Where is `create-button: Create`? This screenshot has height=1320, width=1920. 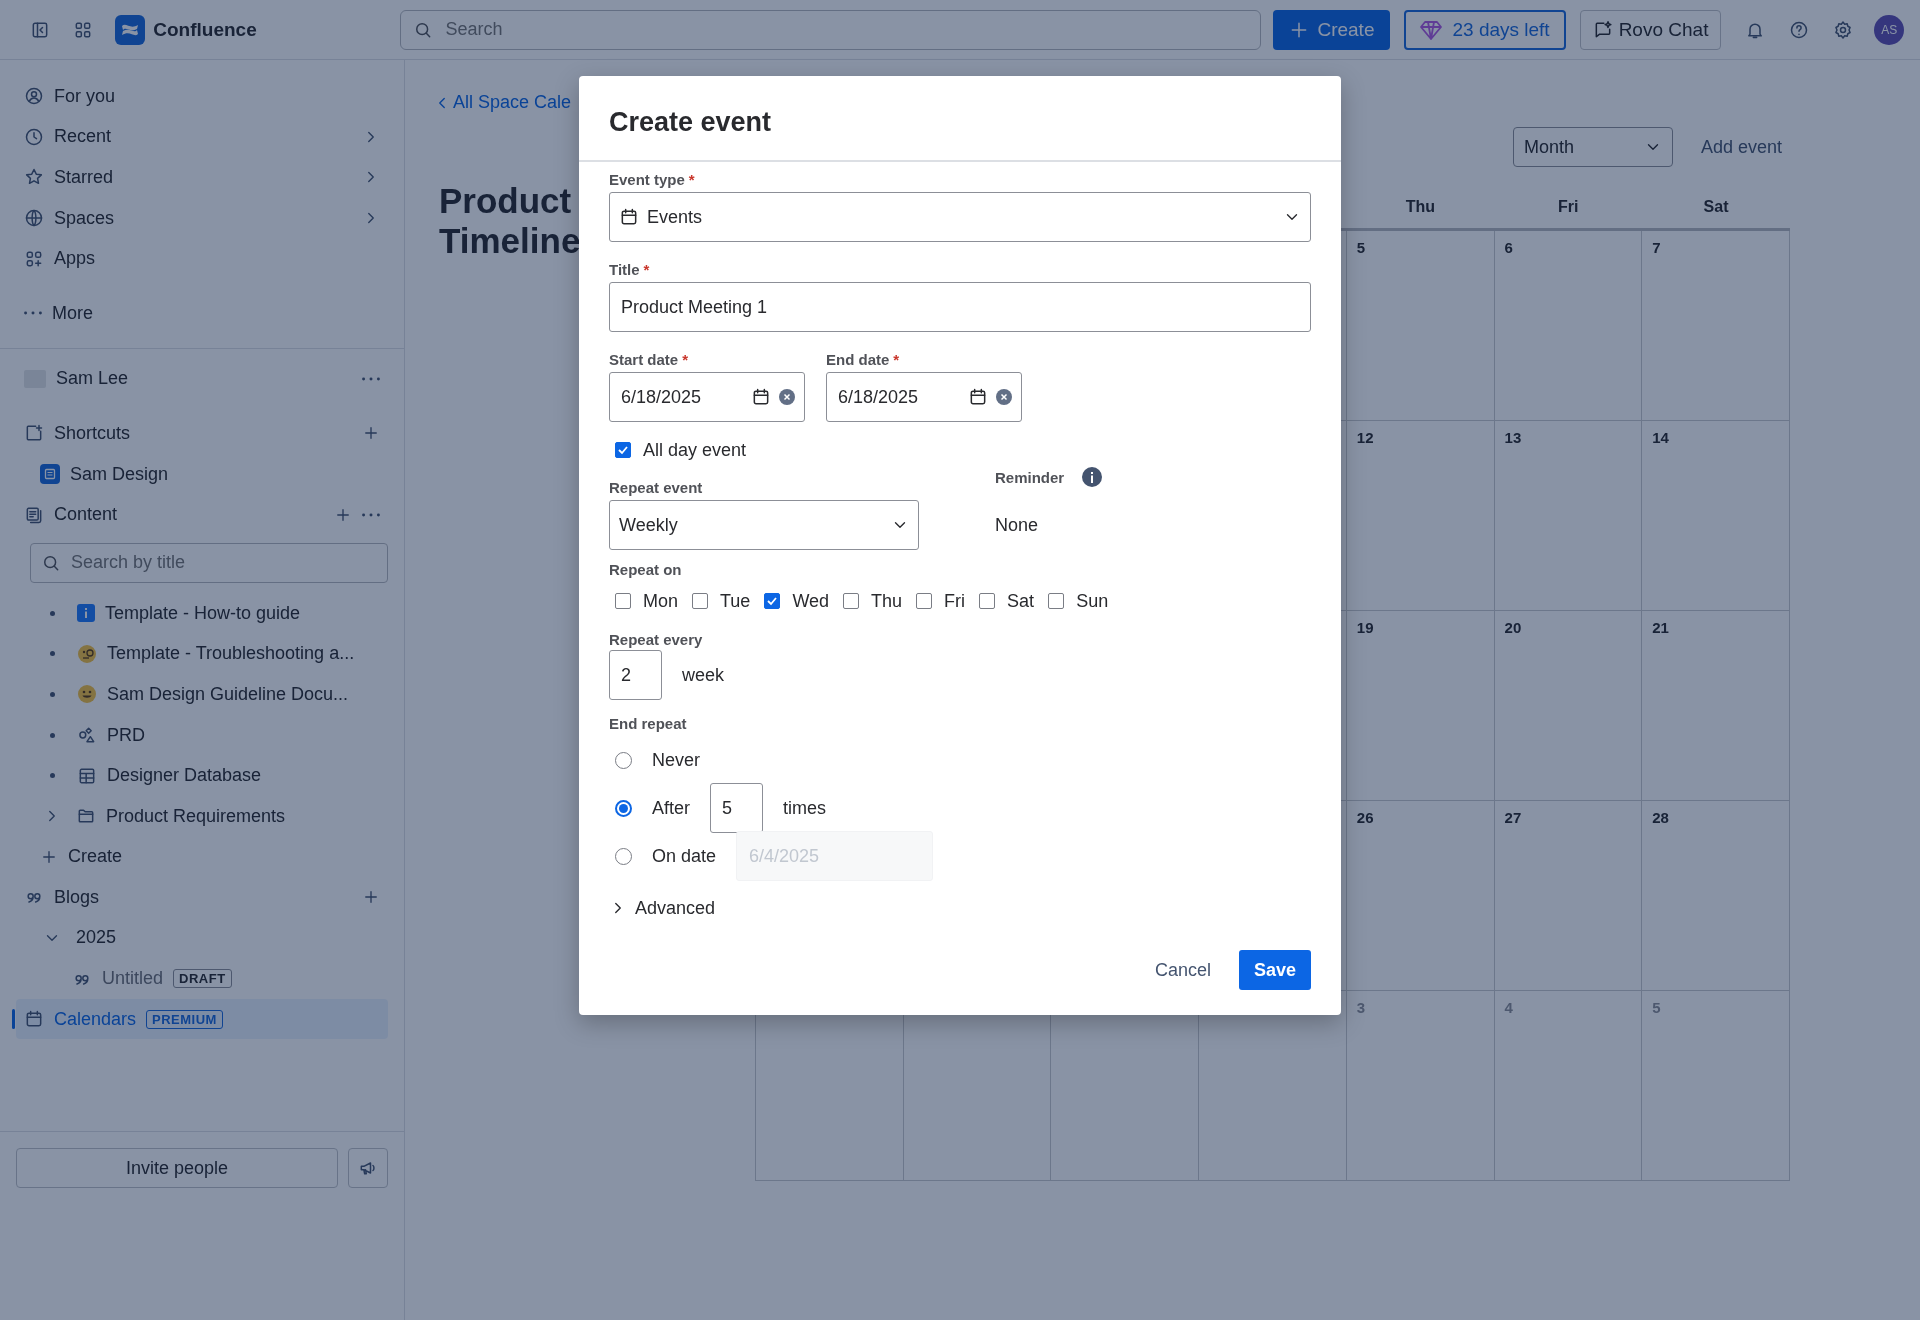 create-button: Create is located at coordinates (1332, 29).